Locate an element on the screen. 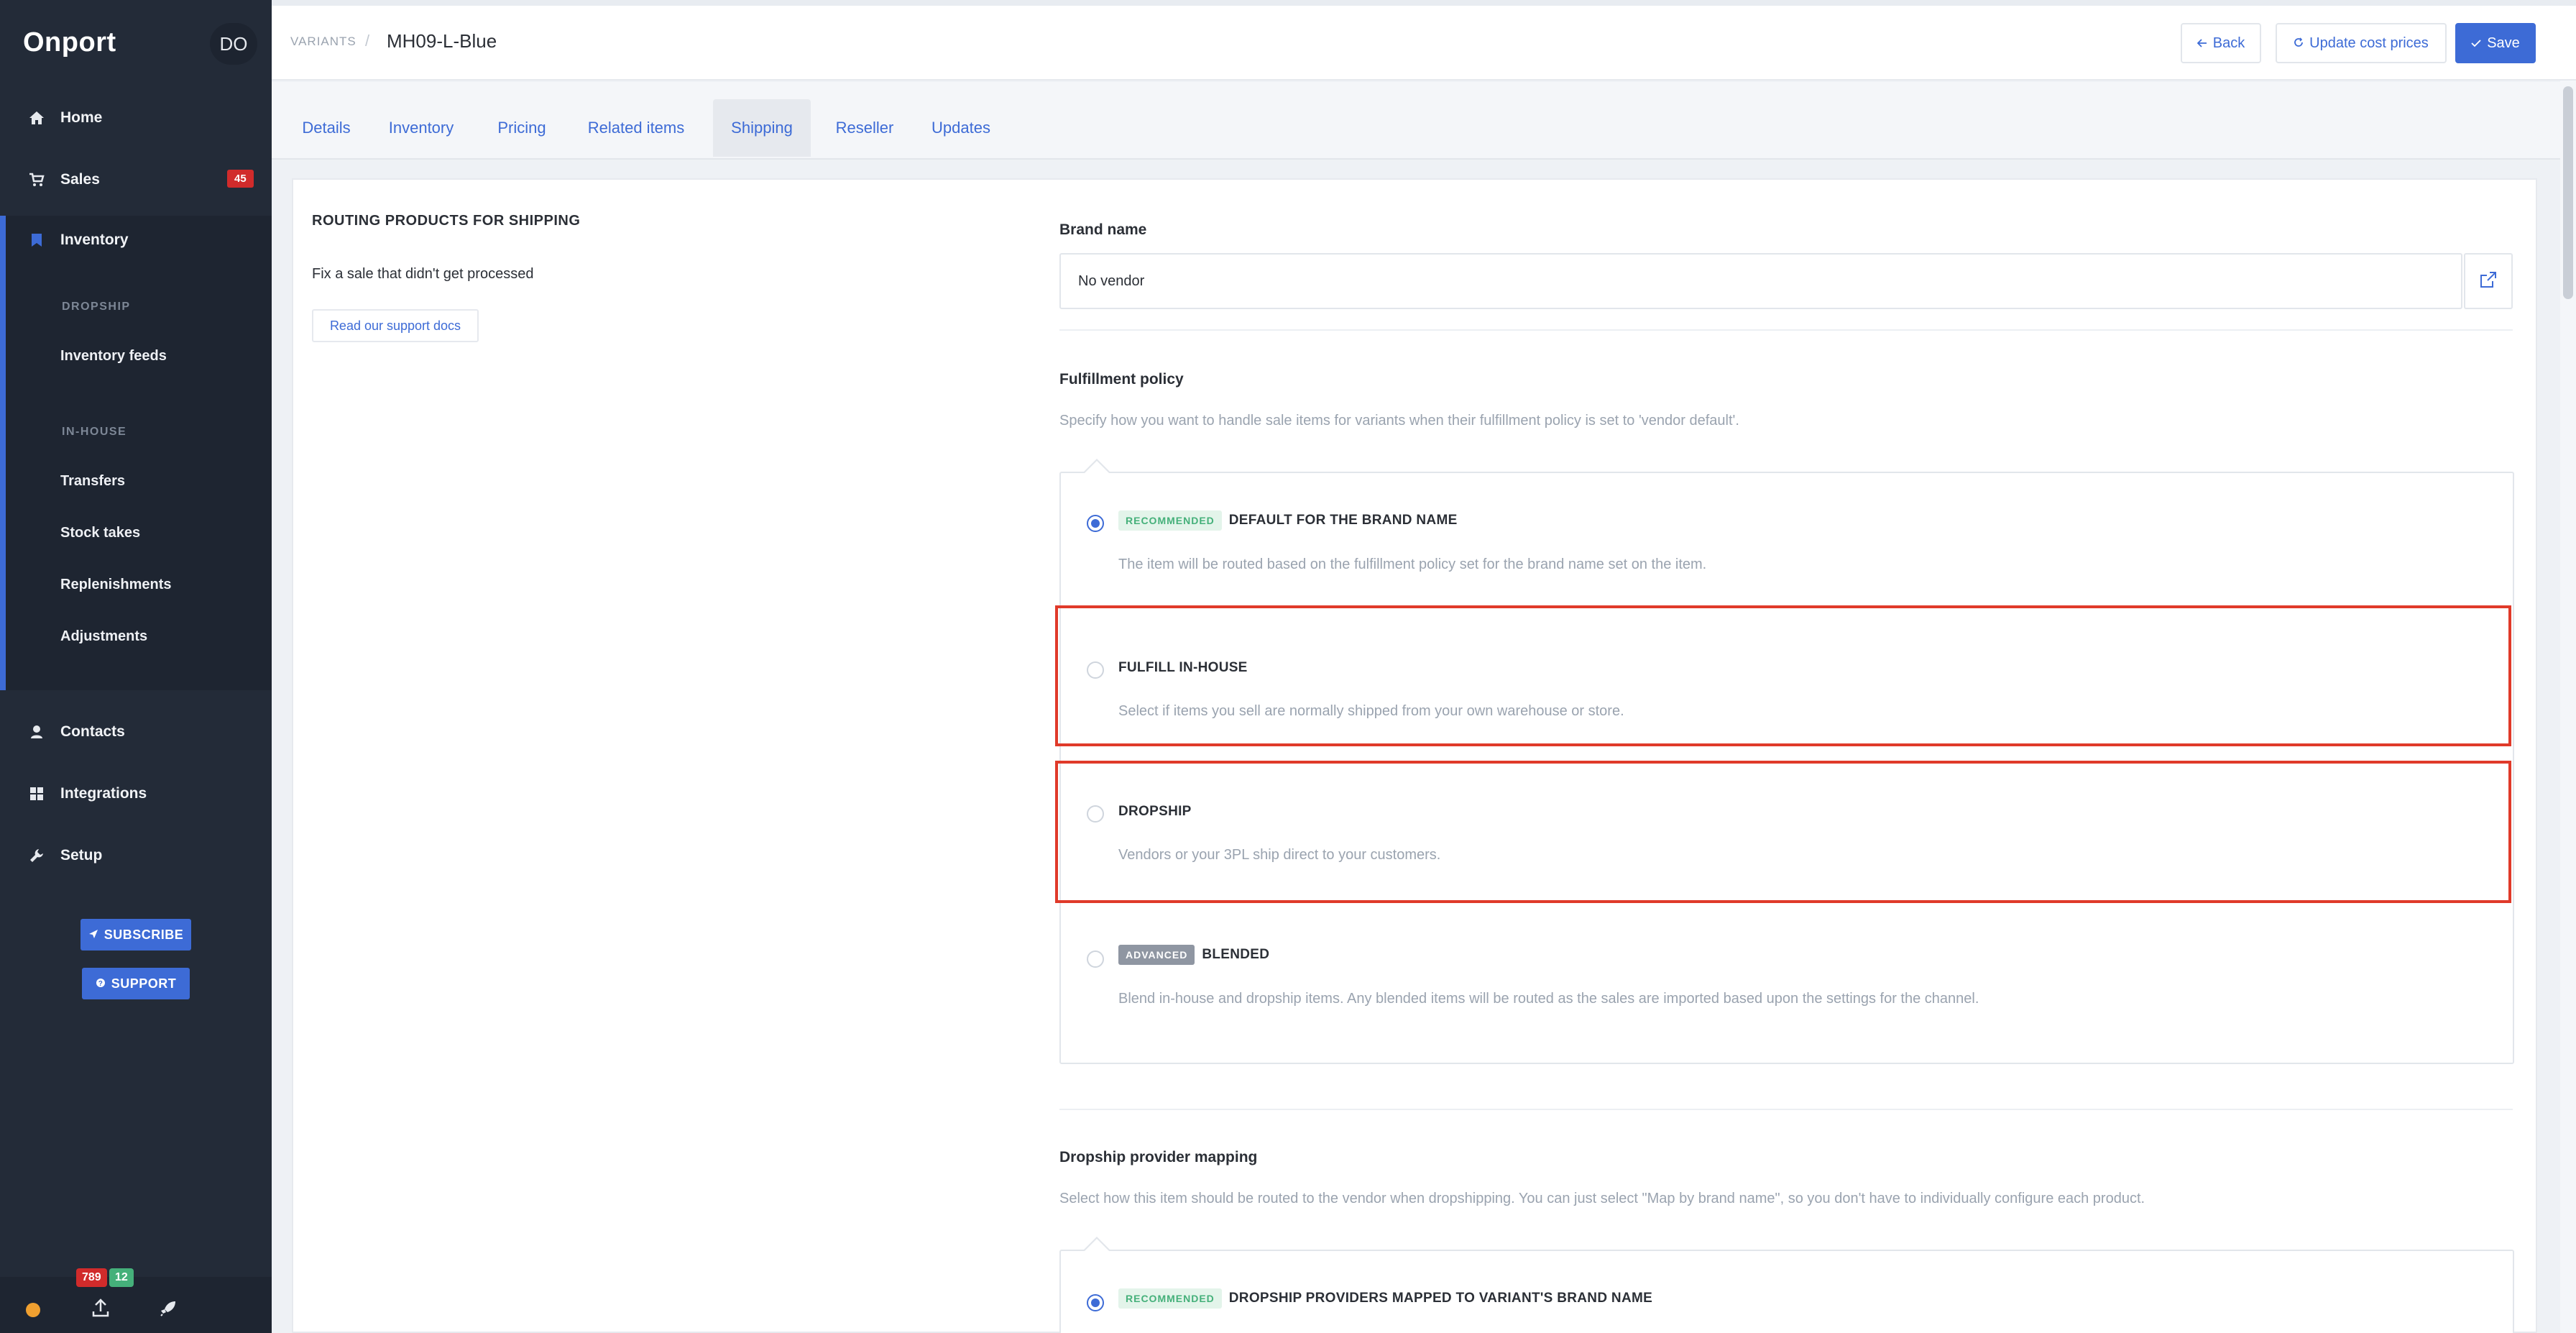  submenu-heading-in-house: IN-HOUSE is located at coordinates (94, 432).